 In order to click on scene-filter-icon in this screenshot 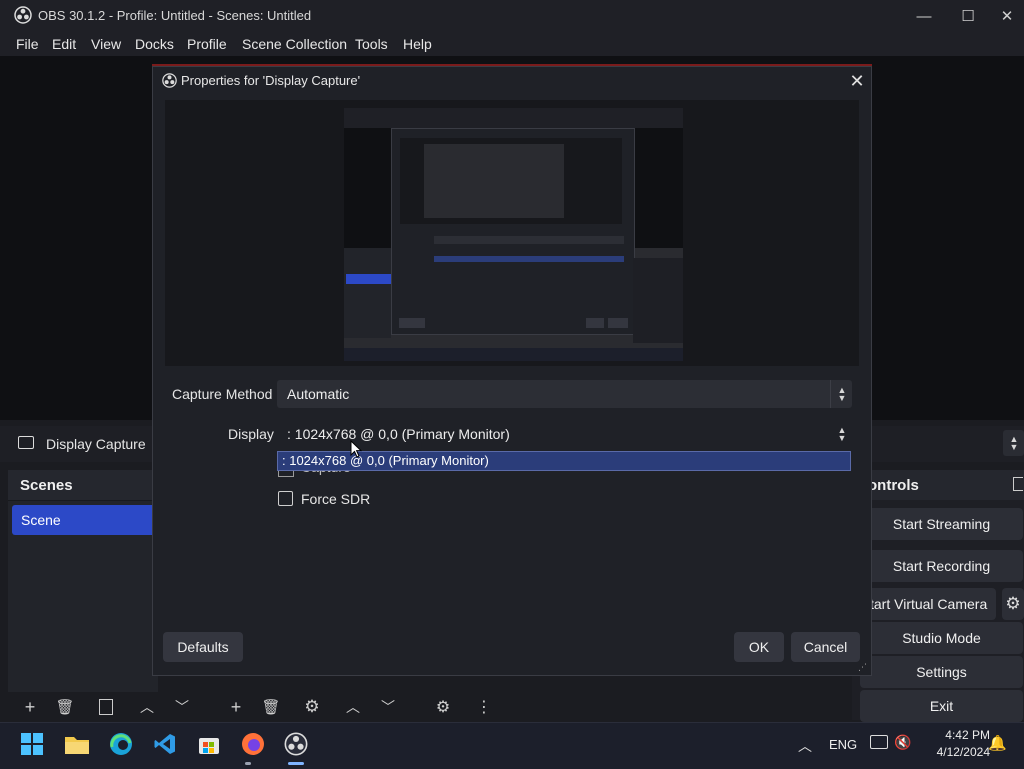, I will do `click(106, 707)`.